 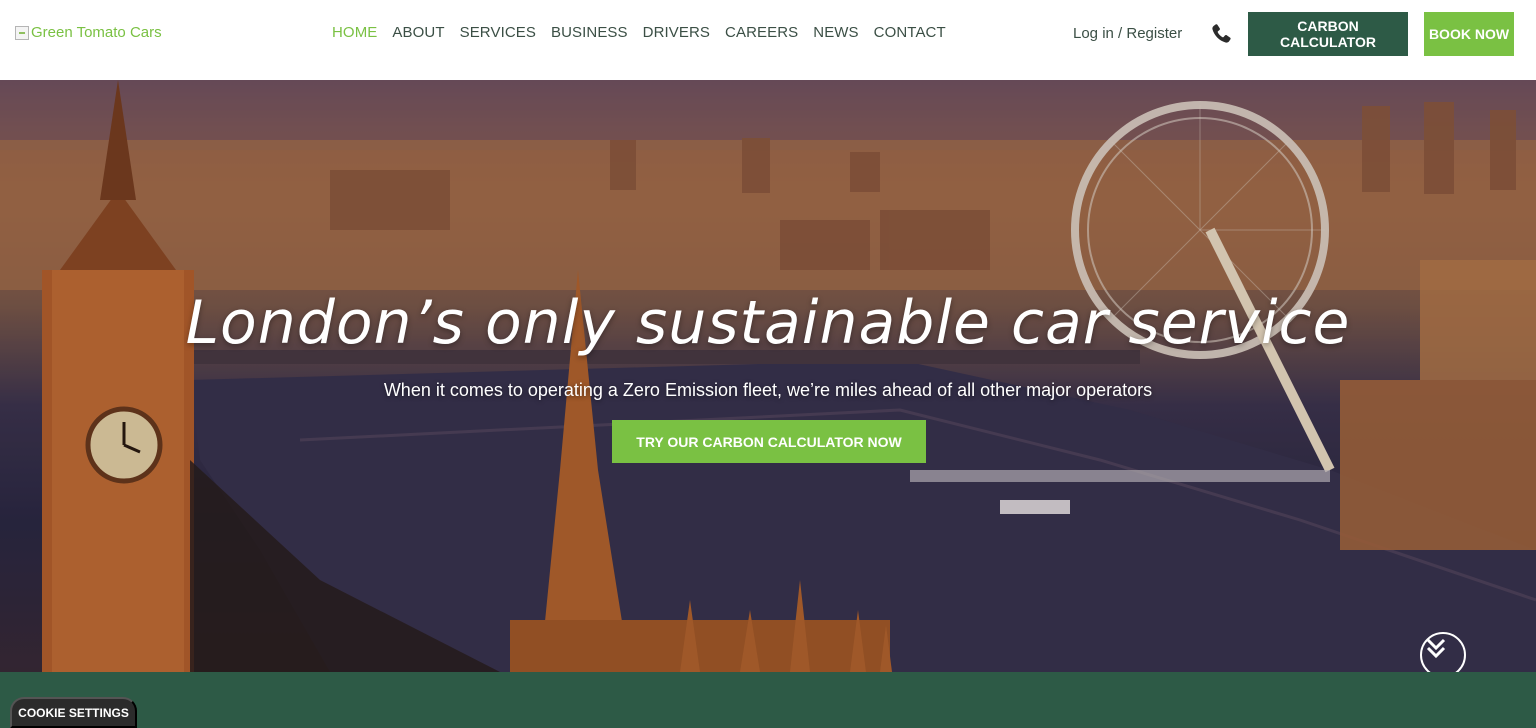 What do you see at coordinates (910, 32) in the screenshot?
I see `nav-contact: CONTACT` at bounding box center [910, 32].